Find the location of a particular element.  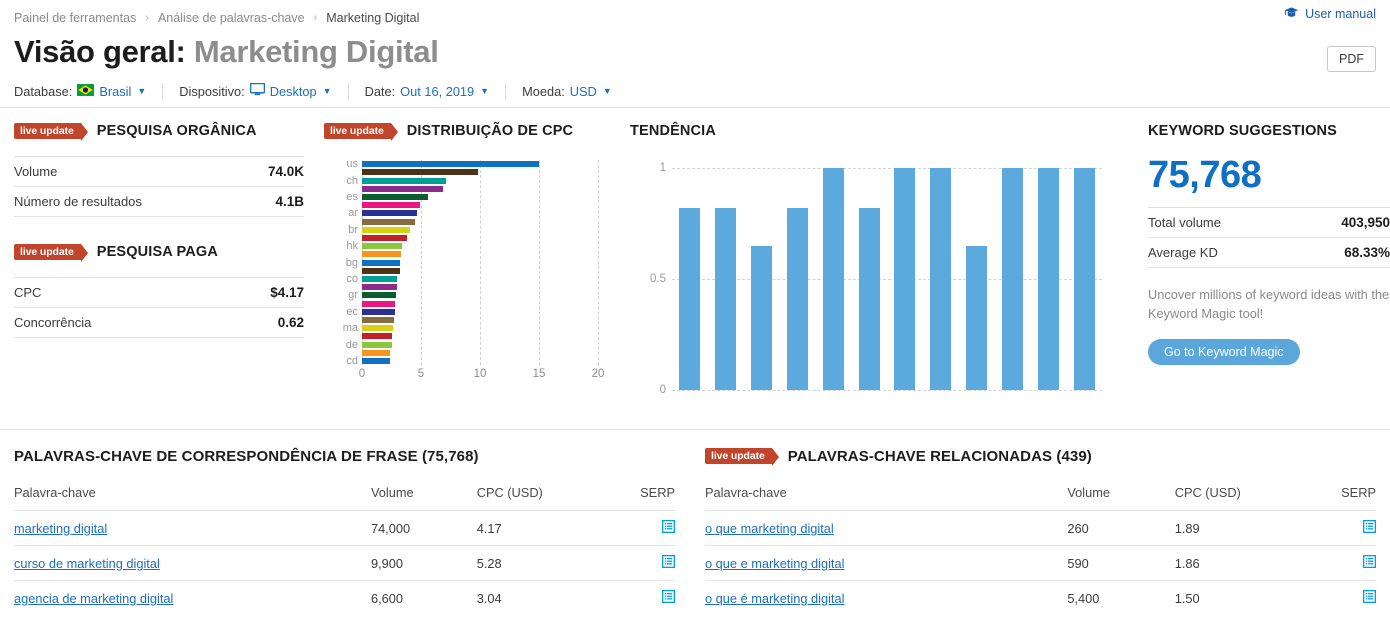

organic-section-header: live update PESQUISA ORGÂNICA is located at coordinates (159, 131).